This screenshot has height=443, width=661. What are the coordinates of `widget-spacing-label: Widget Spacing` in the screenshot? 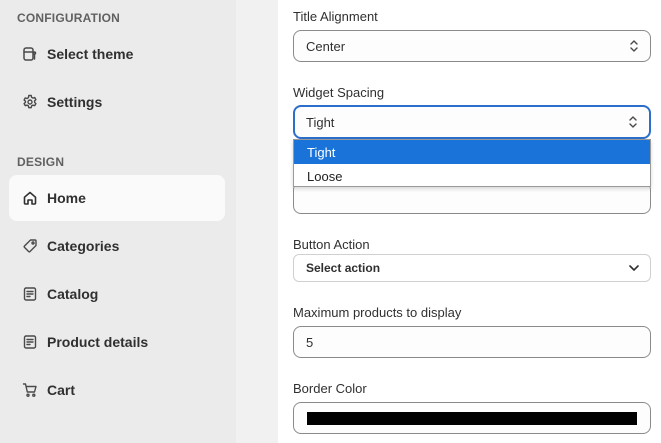 It's located at (339, 92).